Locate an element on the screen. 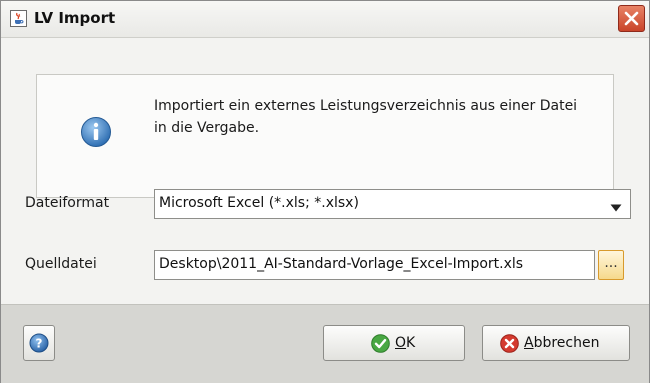 Image resolution: width=650 pixels, height=383 pixels. ok-label: OK is located at coordinates (405, 343).